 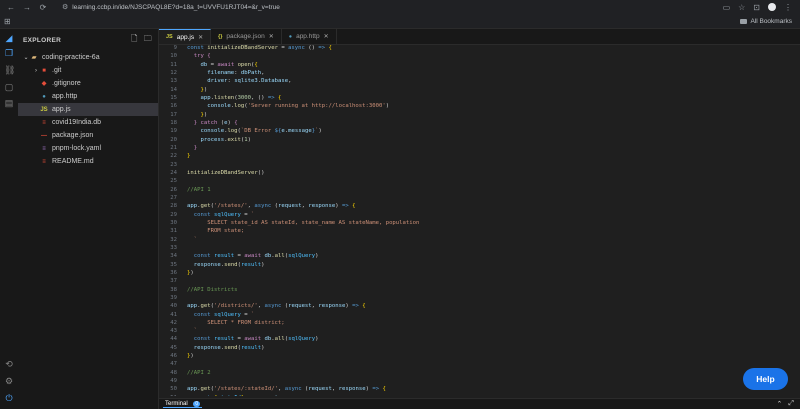 What do you see at coordinates (756, 7) in the screenshot?
I see `extensions-icon: ⊡` at bounding box center [756, 7].